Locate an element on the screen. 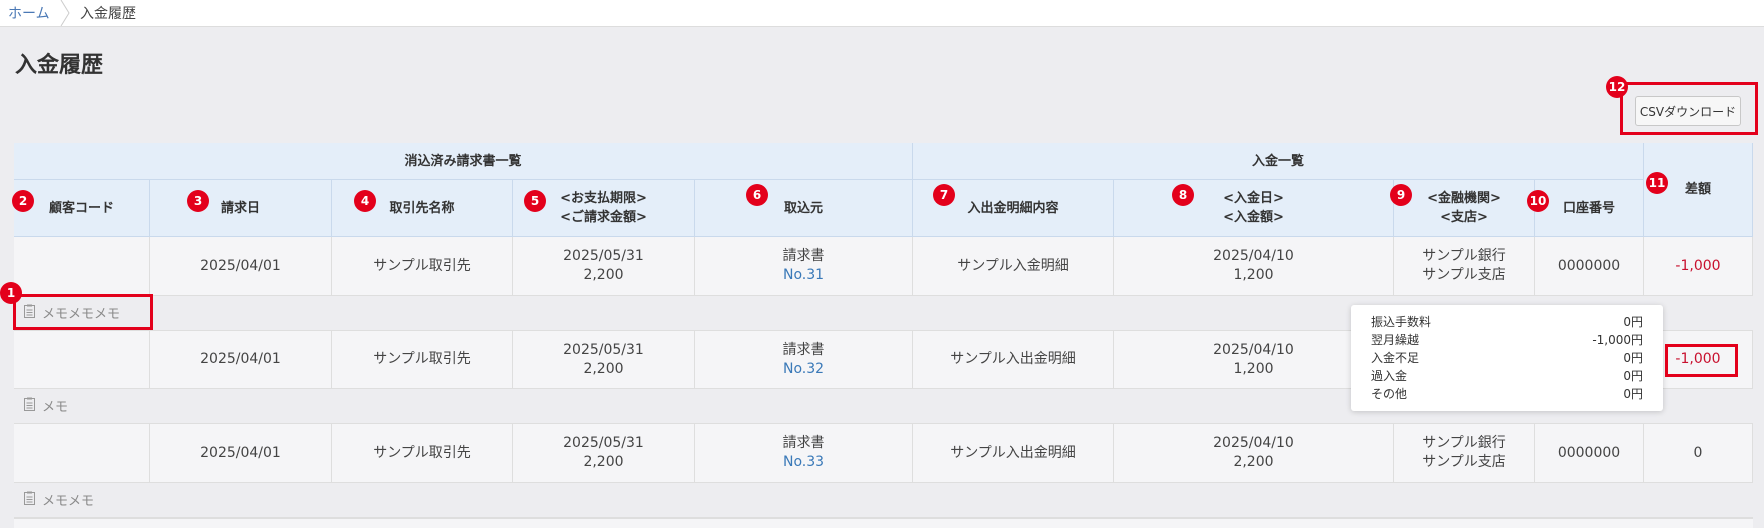  annotation-box-diff is located at coordinates (1701, 360).